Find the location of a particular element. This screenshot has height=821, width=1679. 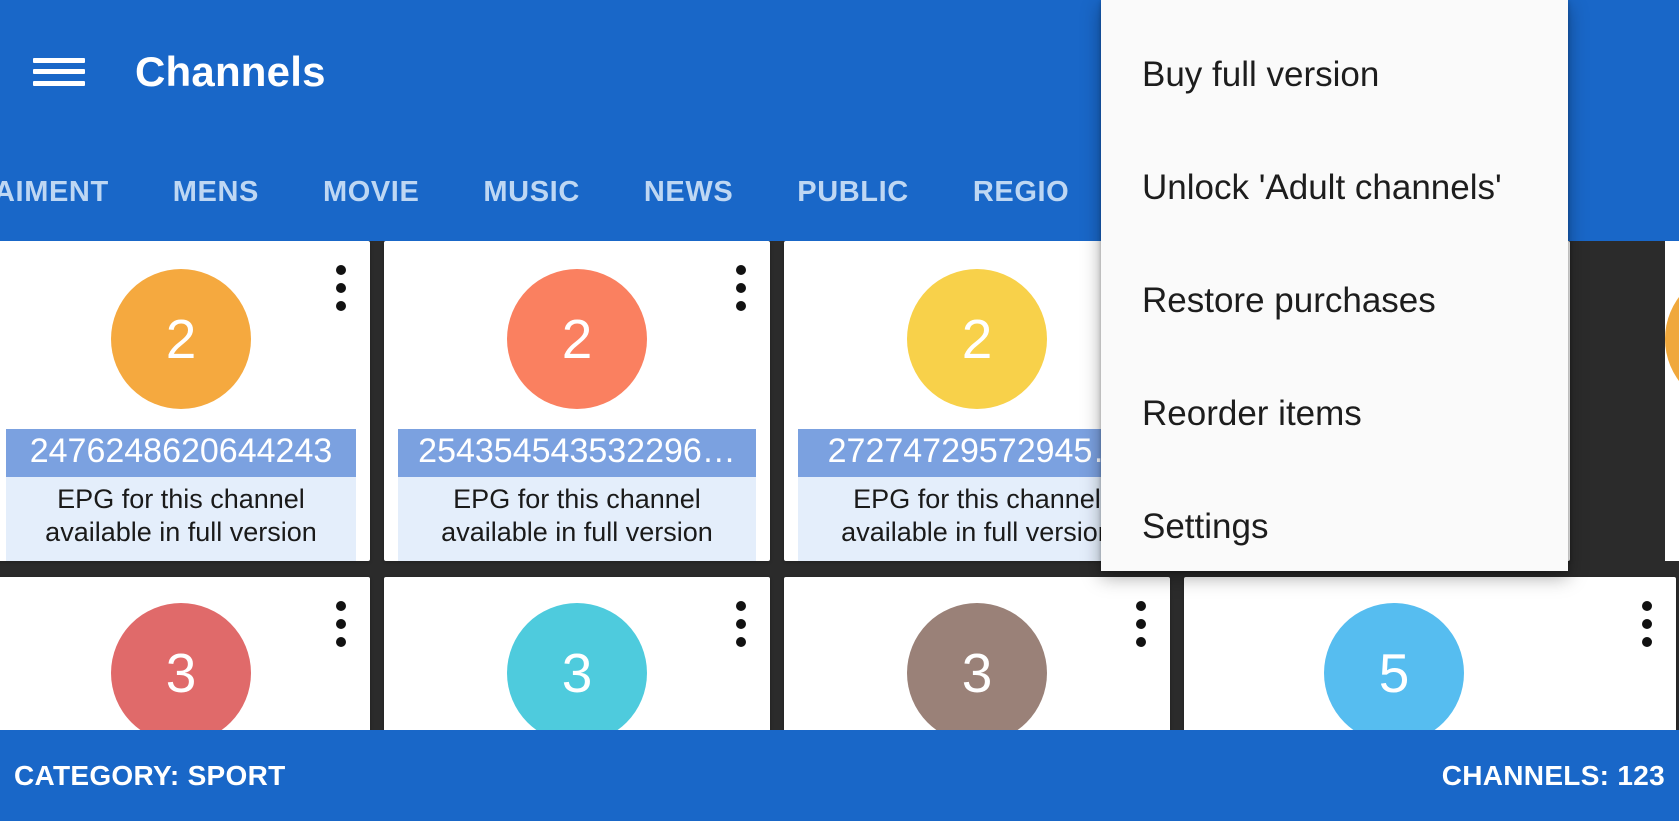

page-title: Channels is located at coordinates (230, 71).